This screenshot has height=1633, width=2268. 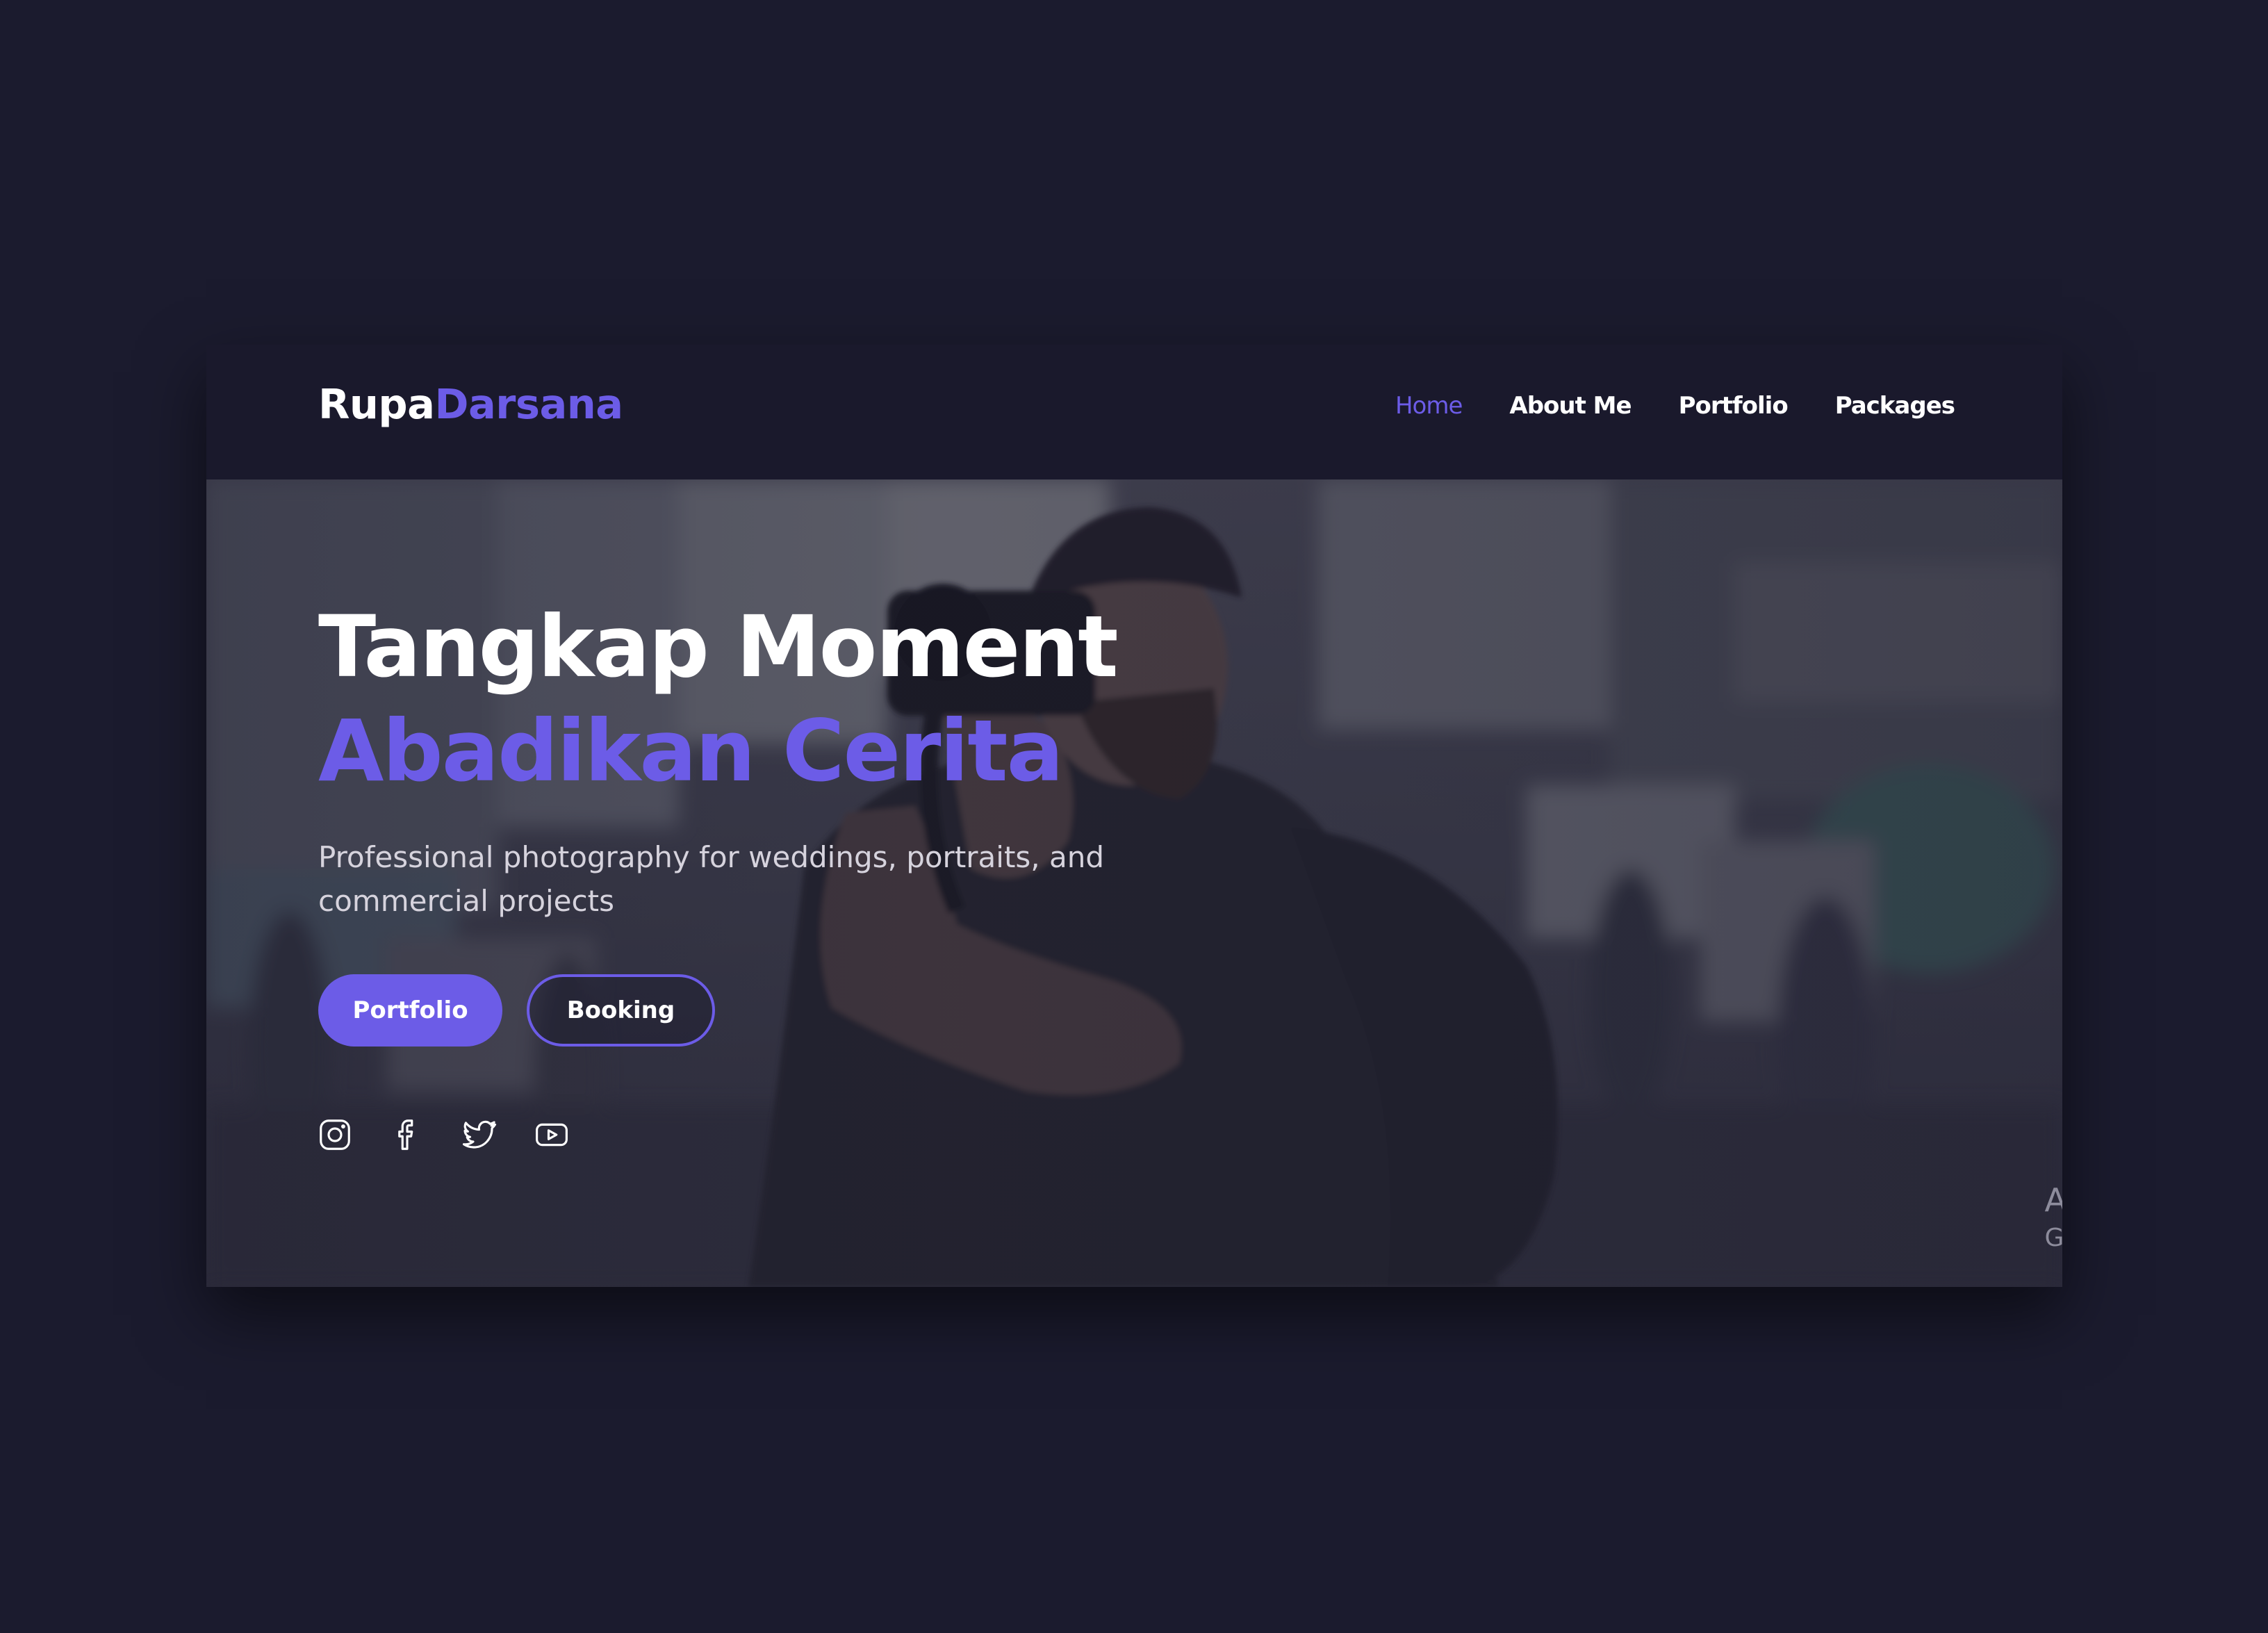 What do you see at coordinates (407, 1135) in the screenshot?
I see `facebook-icon` at bounding box center [407, 1135].